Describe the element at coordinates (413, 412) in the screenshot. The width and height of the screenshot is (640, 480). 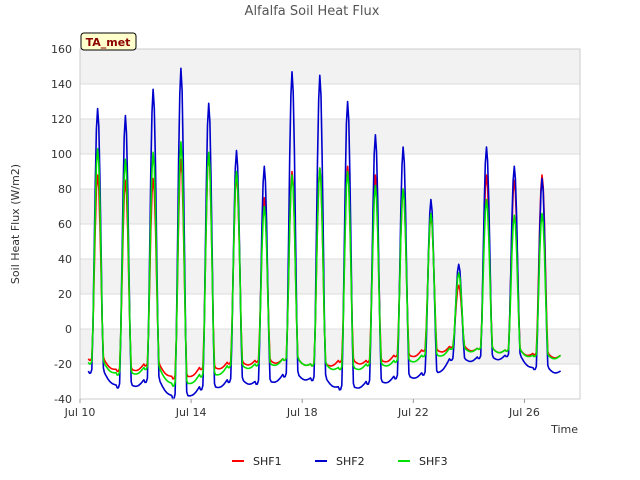
I see `x-tick-label: Jul 22` at that location.